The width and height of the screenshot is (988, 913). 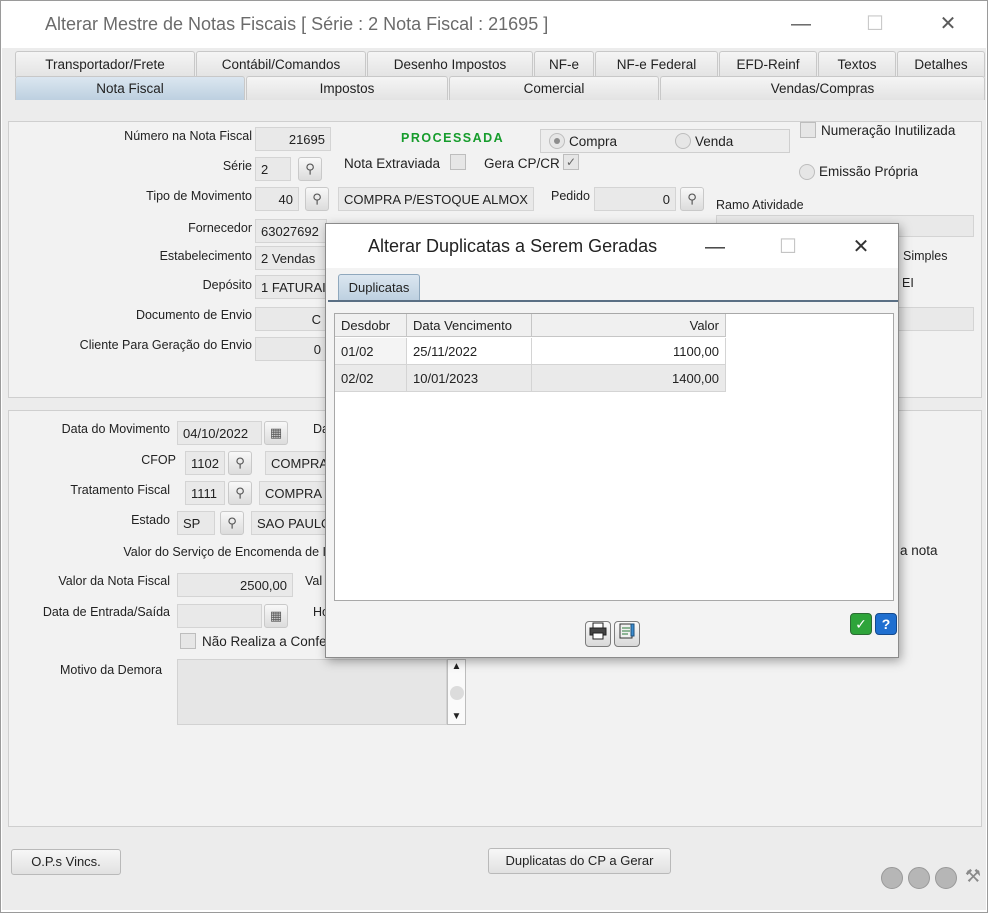 What do you see at coordinates (371, 351) in the screenshot?
I see `row1-desdobr: 01/02` at bounding box center [371, 351].